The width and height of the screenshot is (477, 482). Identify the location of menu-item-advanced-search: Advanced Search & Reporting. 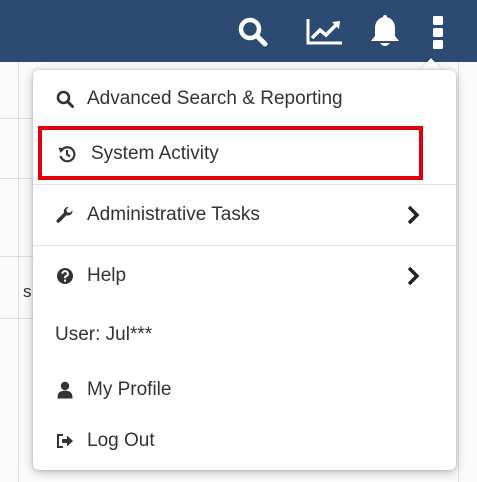
(244, 99).